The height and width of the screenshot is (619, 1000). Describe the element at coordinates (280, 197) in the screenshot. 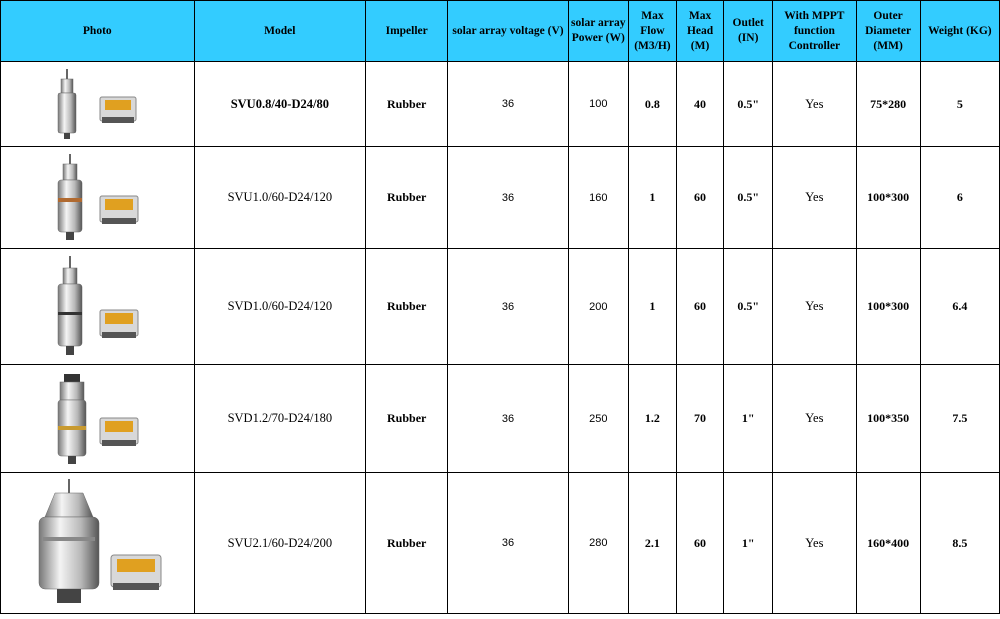

I see `model-cell: SVU1.0/60-D24/120` at that location.